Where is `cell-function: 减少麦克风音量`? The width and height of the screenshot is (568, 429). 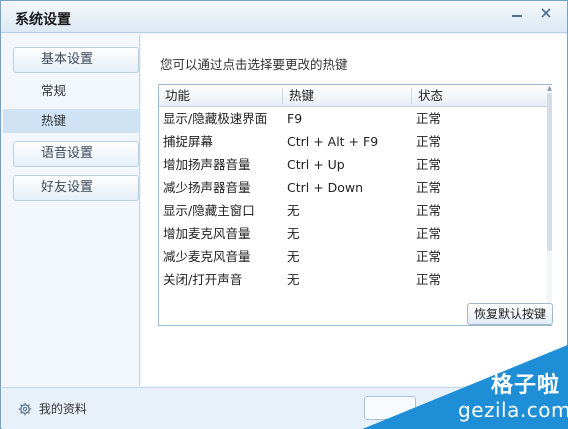
cell-function: 减少麦克风音量 is located at coordinates (207, 256).